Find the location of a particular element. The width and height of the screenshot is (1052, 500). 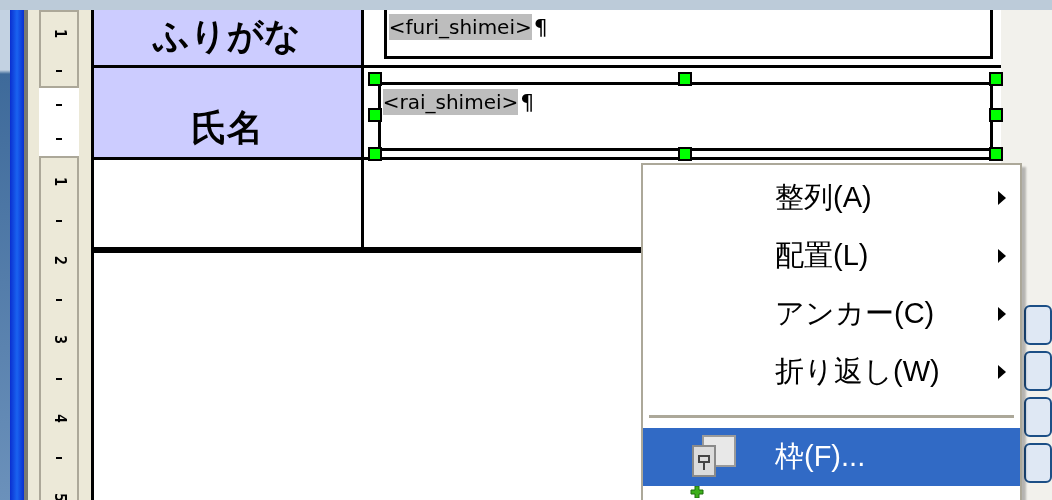

menu-item: 折り返し(W) is located at coordinates (831, 372).